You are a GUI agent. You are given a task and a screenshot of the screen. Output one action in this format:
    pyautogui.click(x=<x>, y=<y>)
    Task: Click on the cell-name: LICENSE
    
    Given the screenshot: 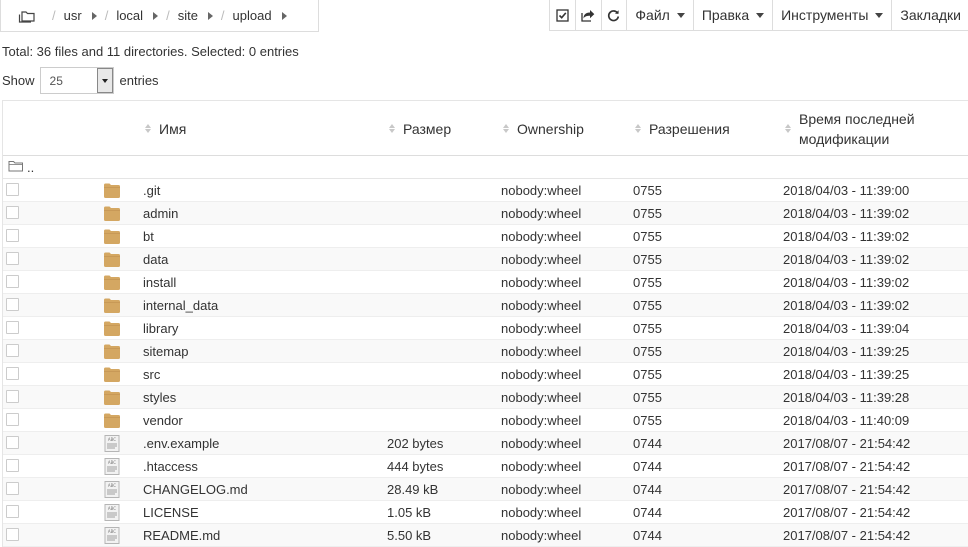 What is the action you would take?
    pyautogui.click(x=171, y=512)
    